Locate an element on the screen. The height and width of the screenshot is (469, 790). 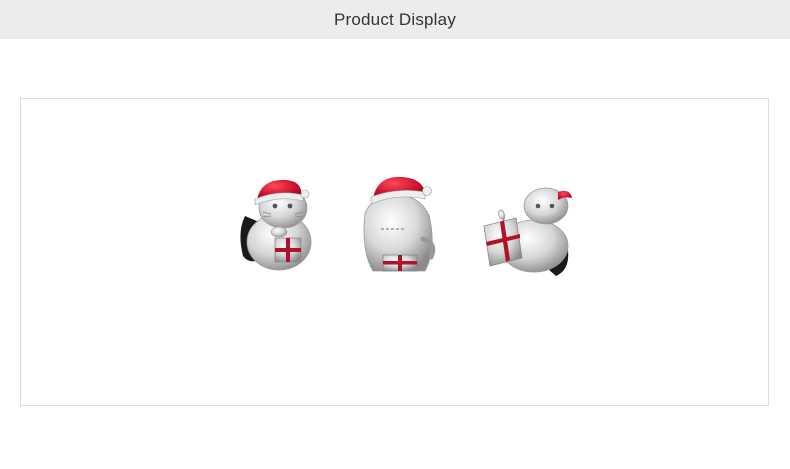
page-title: Product Display is located at coordinates (395, 19).